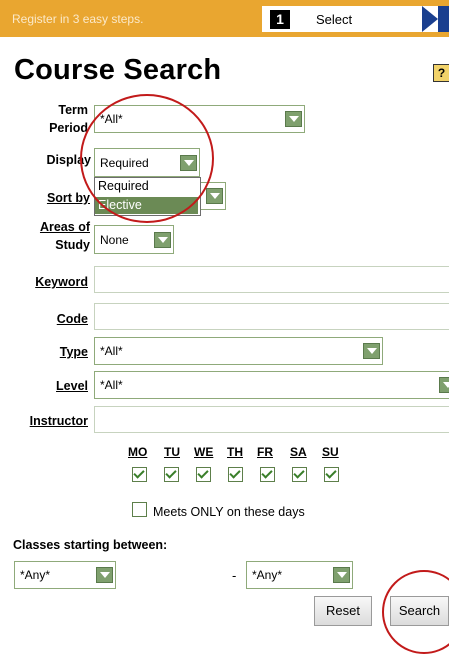 The height and width of the screenshot is (654, 449). I want to click on reset-button: Reset, so click(343, 611).